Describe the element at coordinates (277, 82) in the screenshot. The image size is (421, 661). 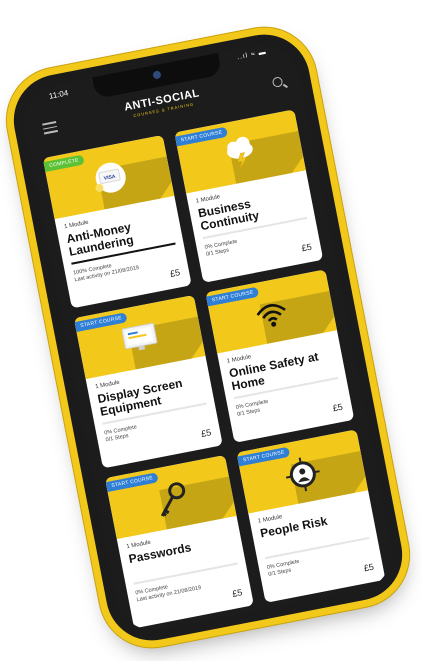
I see `search-icon` at that location.